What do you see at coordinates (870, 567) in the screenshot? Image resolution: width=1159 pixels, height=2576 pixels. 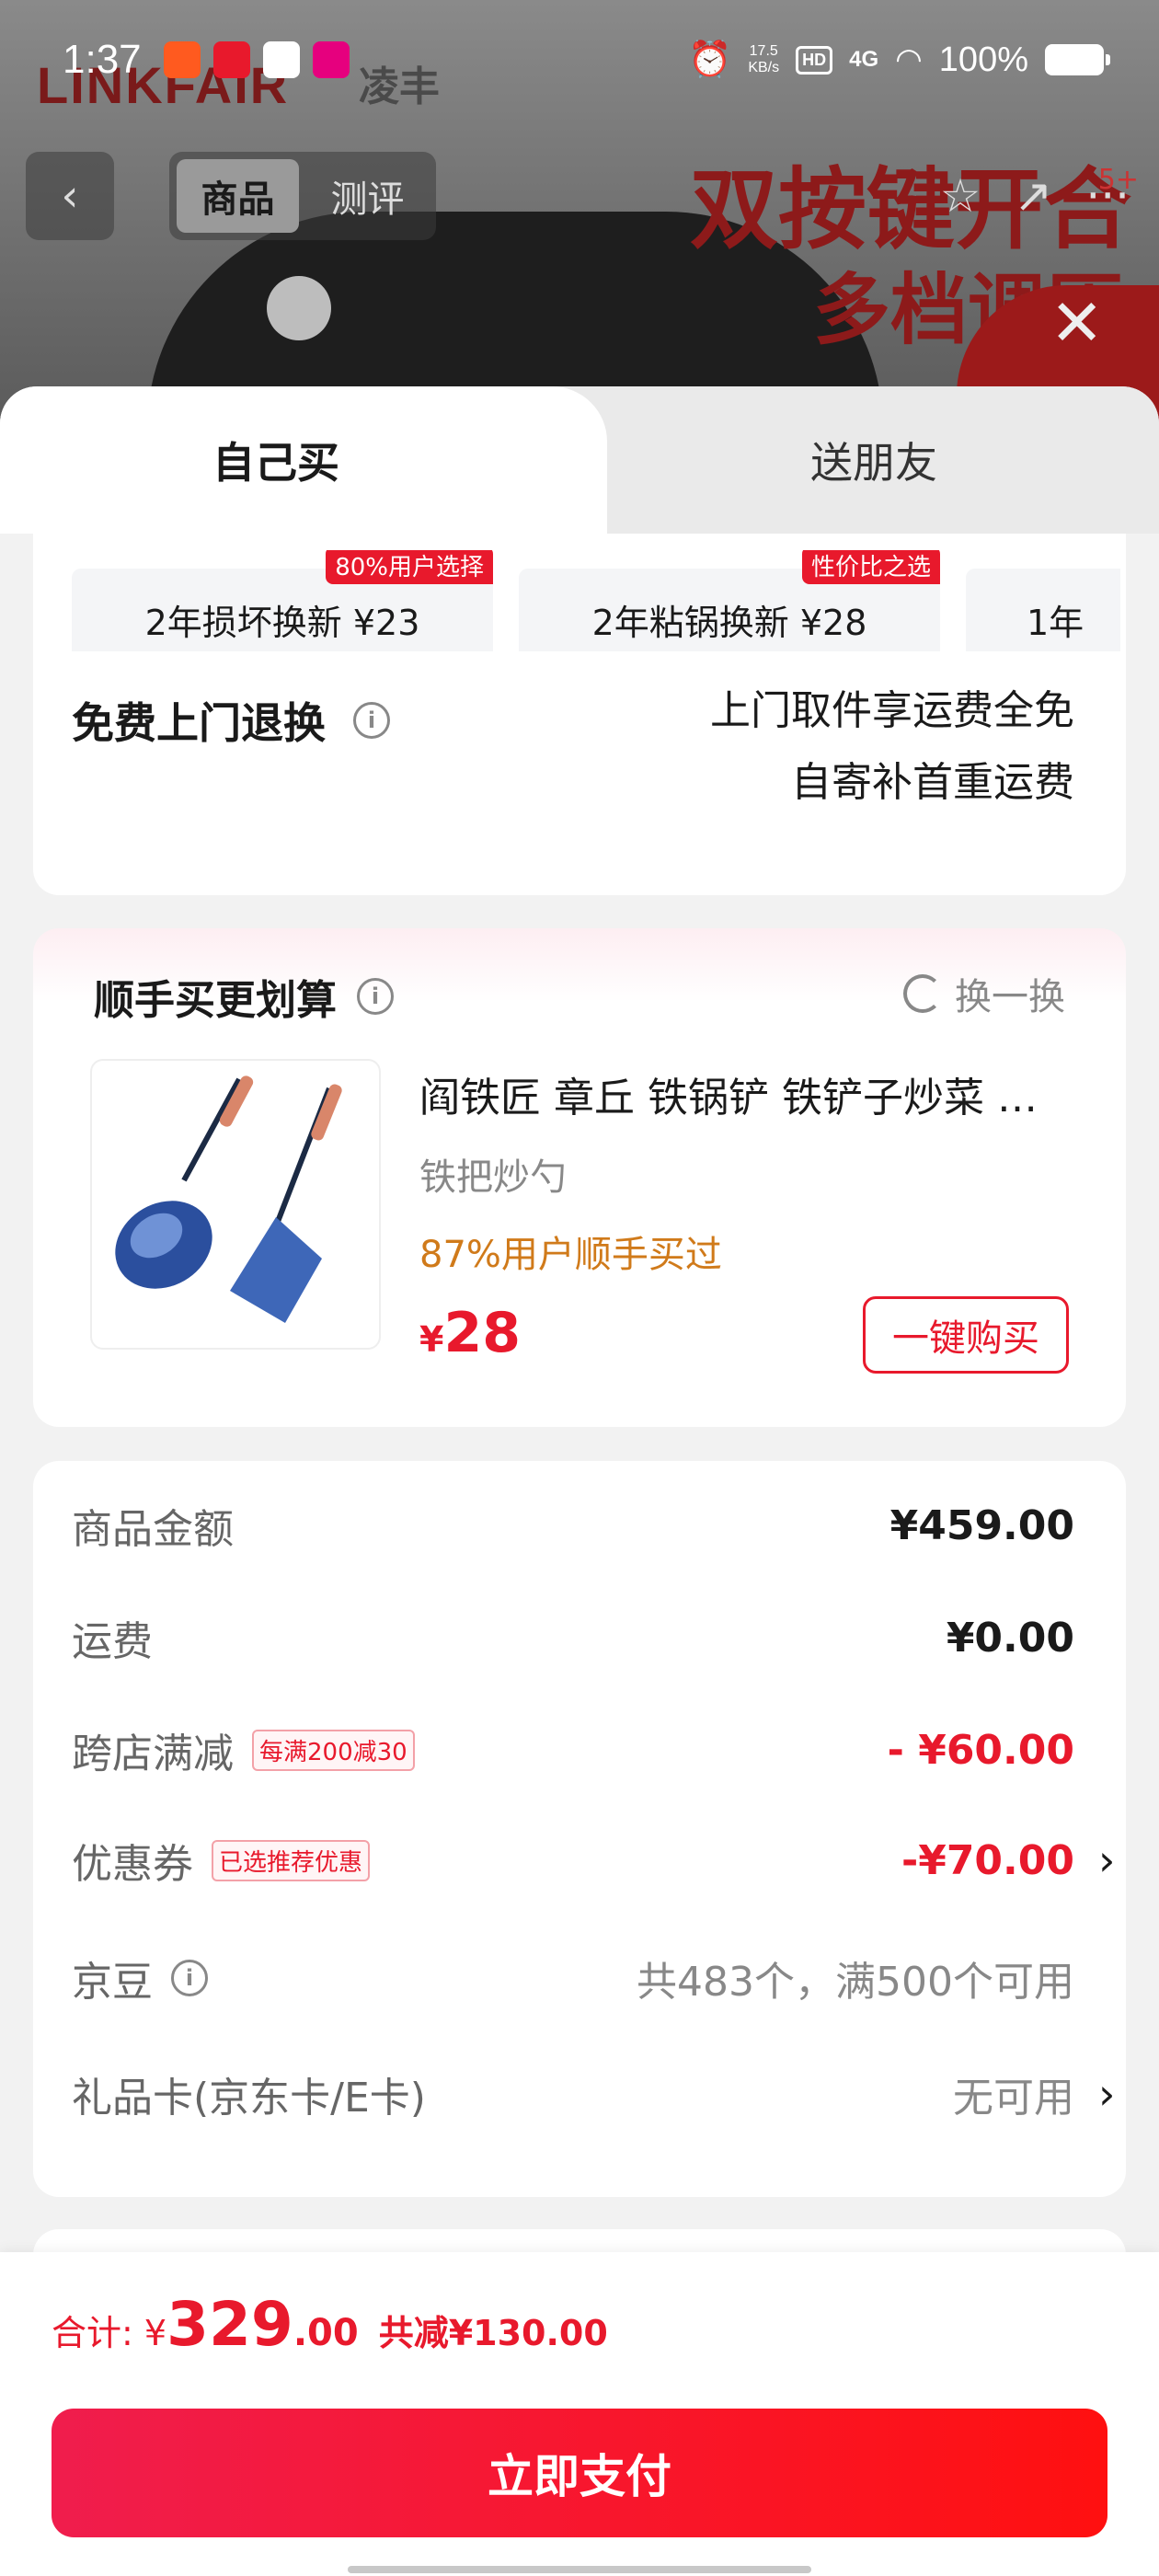 I see `protection-option-tag: 性价比之选` at bounding box center [870, 567].